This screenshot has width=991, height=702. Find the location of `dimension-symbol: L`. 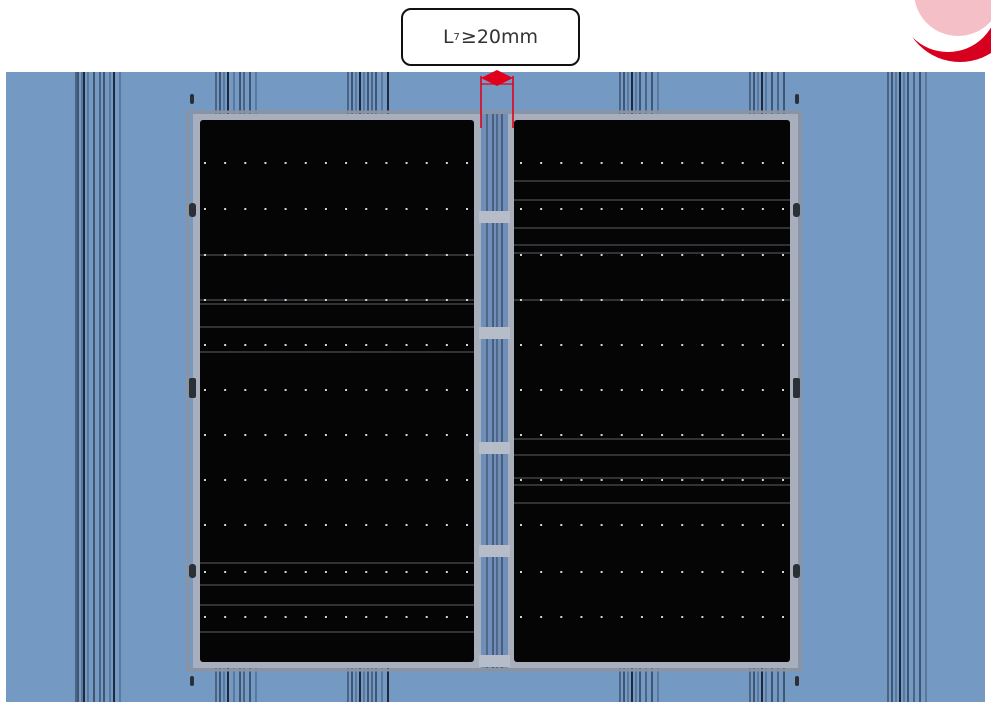

dimension-symbol: L is located at coordinates (448, 37).